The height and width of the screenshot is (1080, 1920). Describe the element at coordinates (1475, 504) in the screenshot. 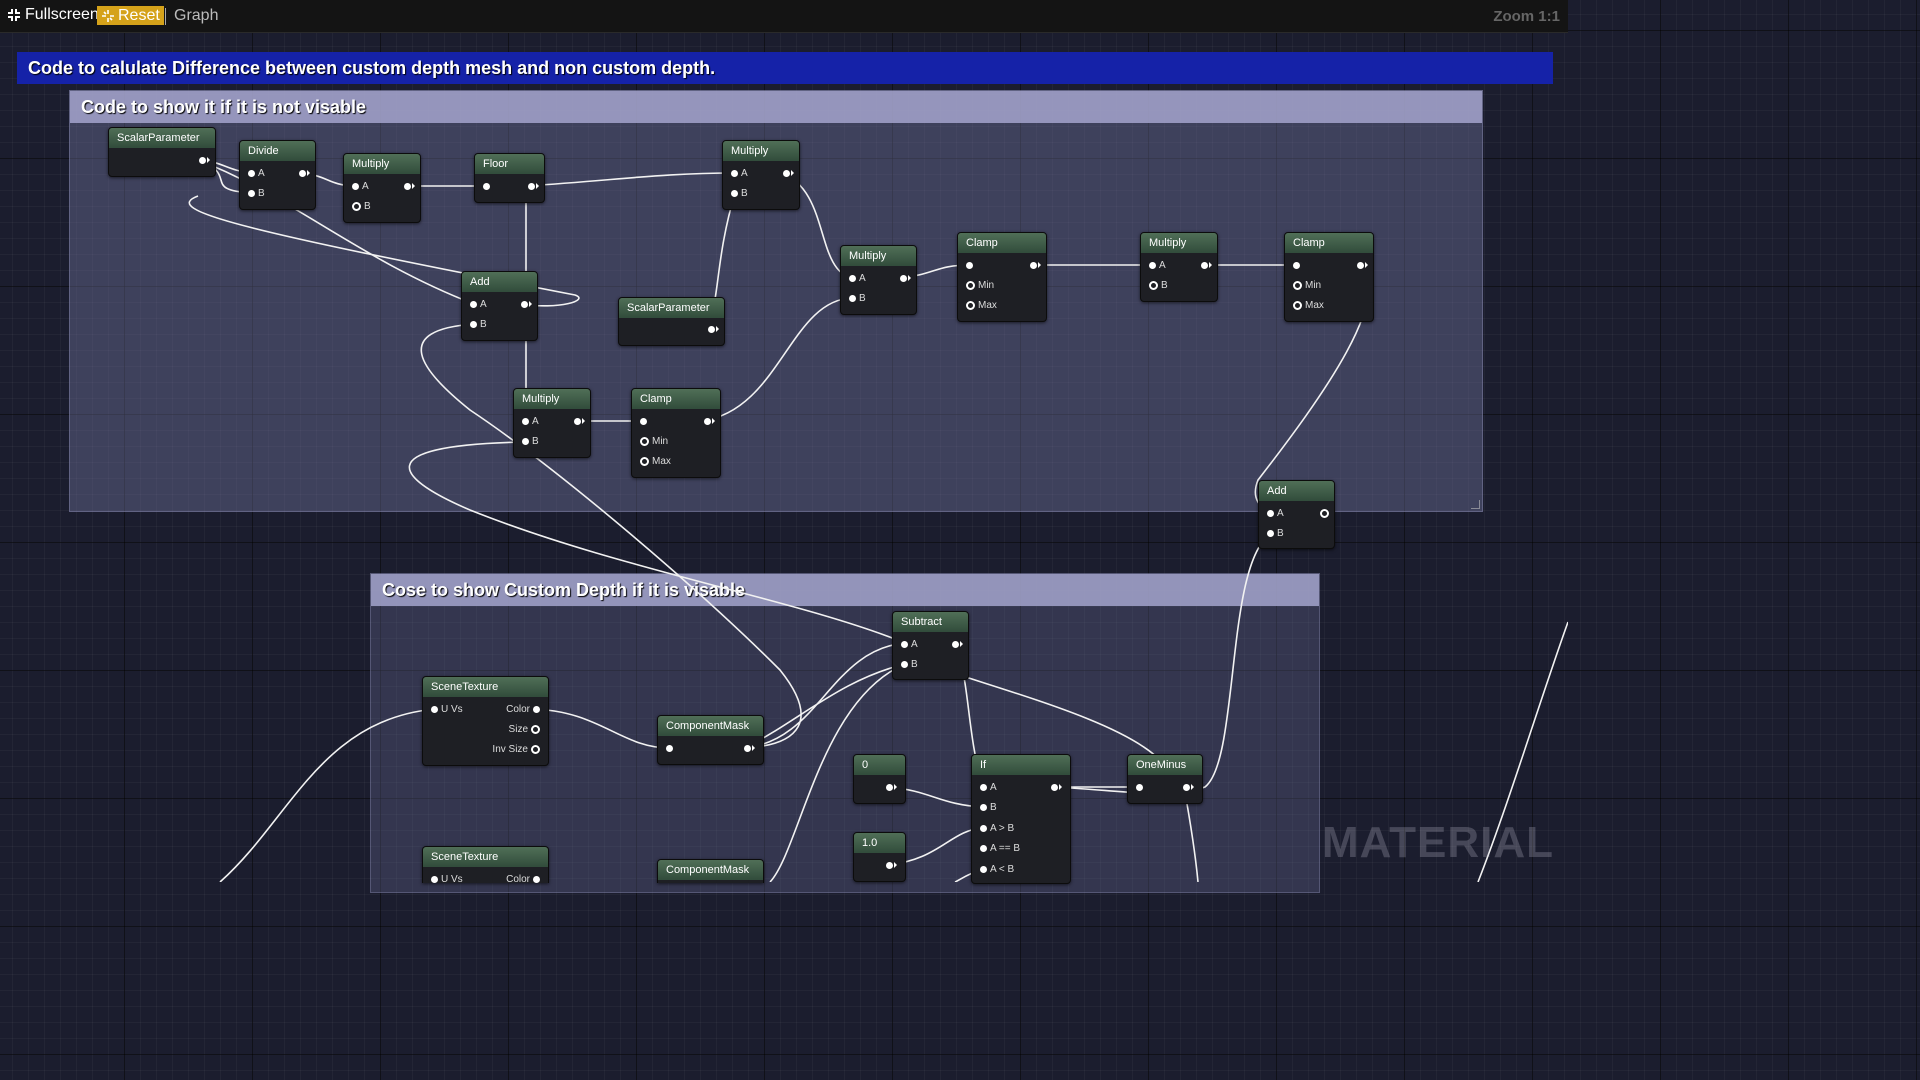

I see `comment-resize-handle` at that location.